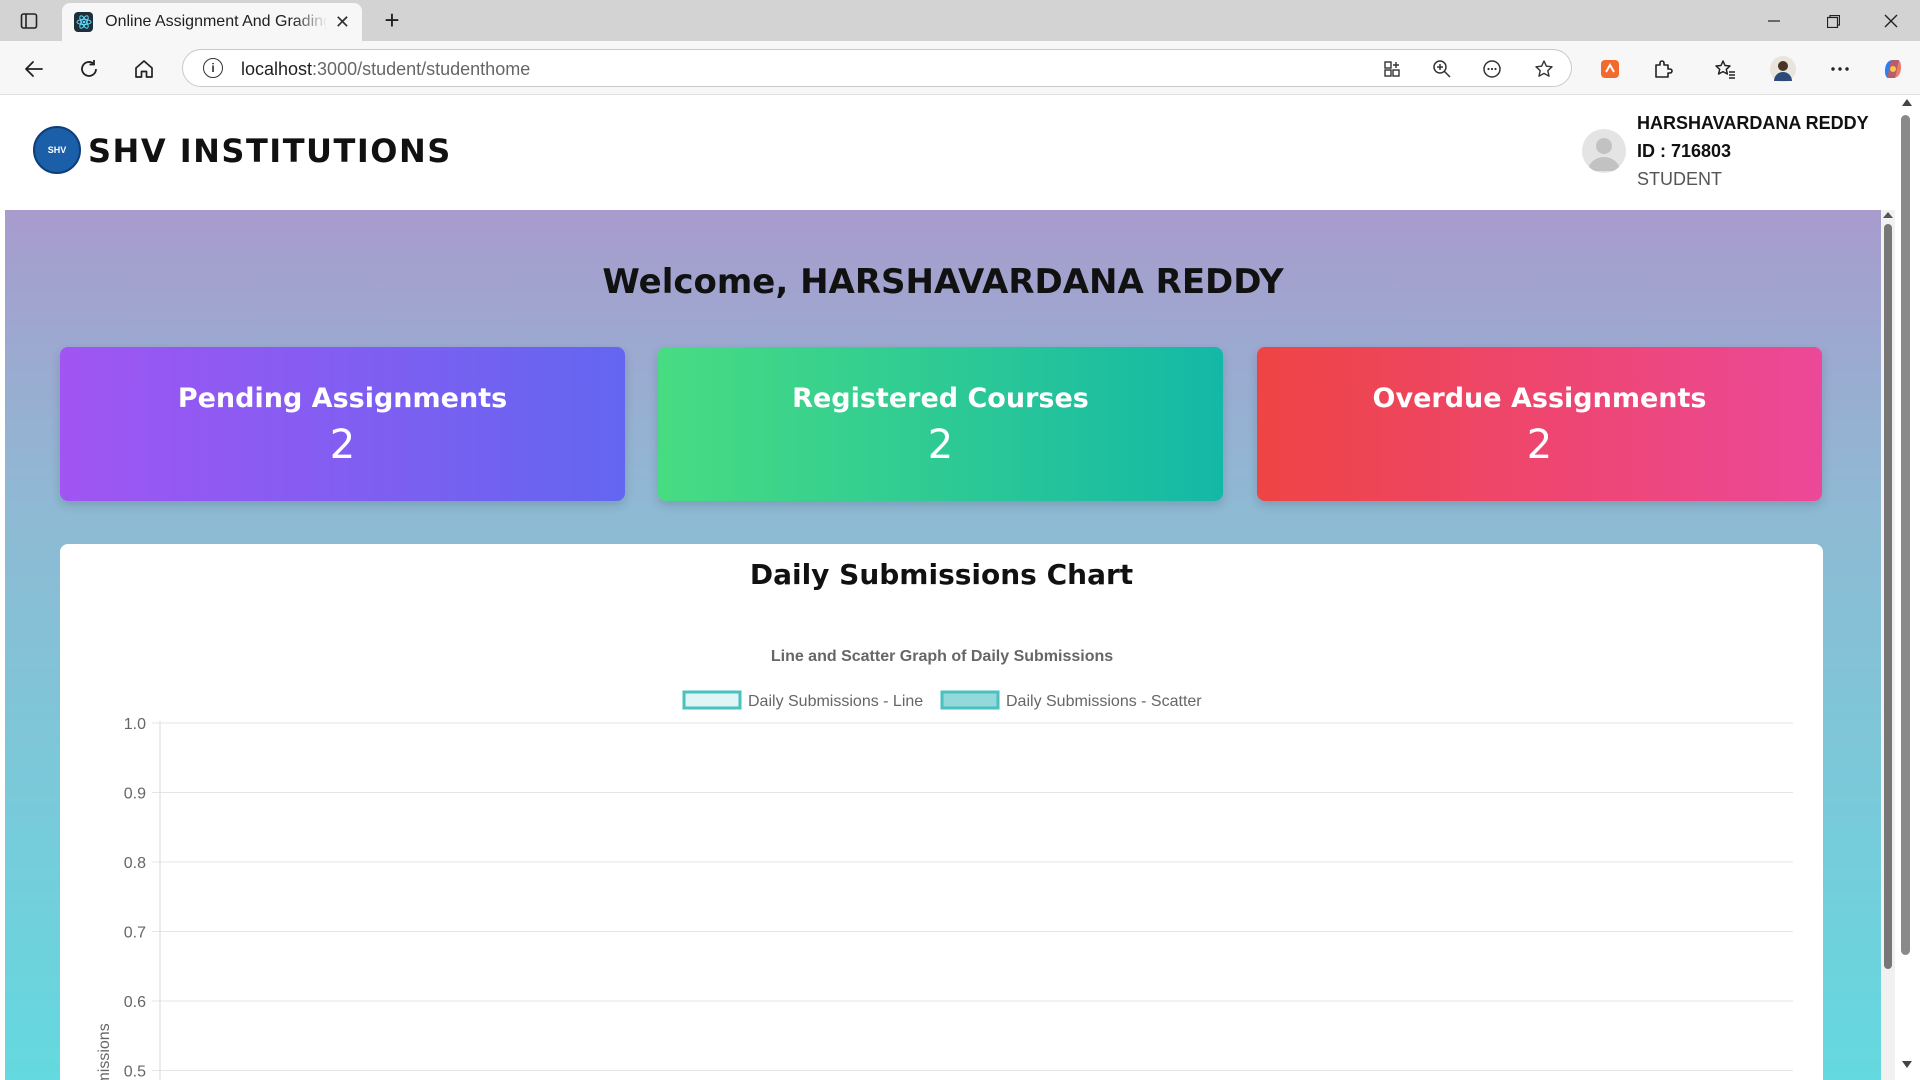  I want to click on y-tick-label: 0.8, so click(135, 863).